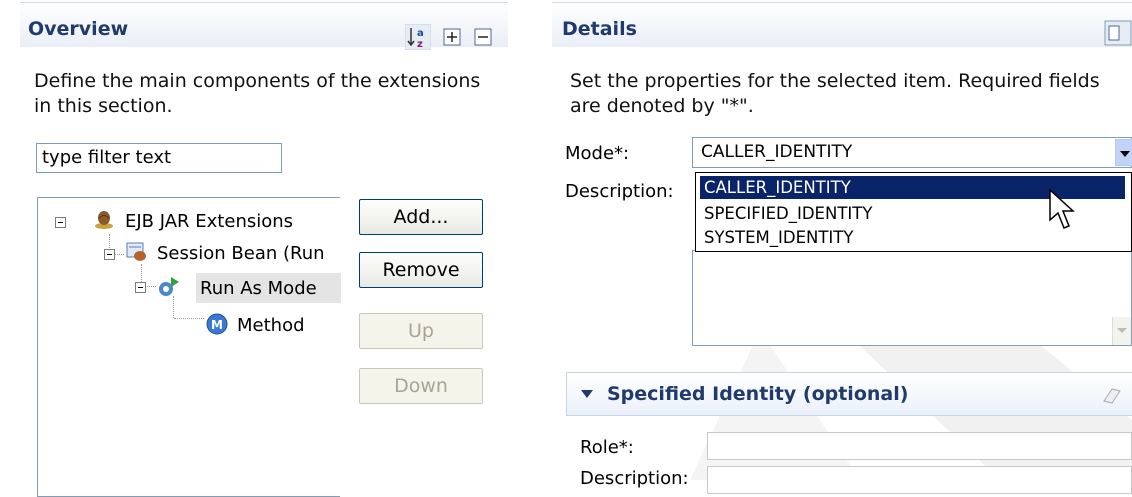  I want to click on description-label: Description:, so click(619, 191).